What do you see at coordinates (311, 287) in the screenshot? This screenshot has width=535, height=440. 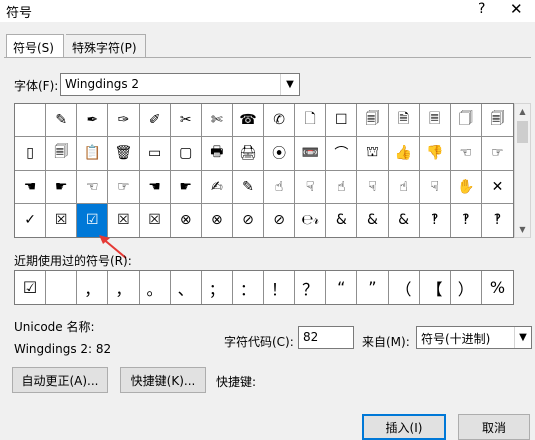 I see `recent-symbol-cell: ？` at bounding box center [311, 287].